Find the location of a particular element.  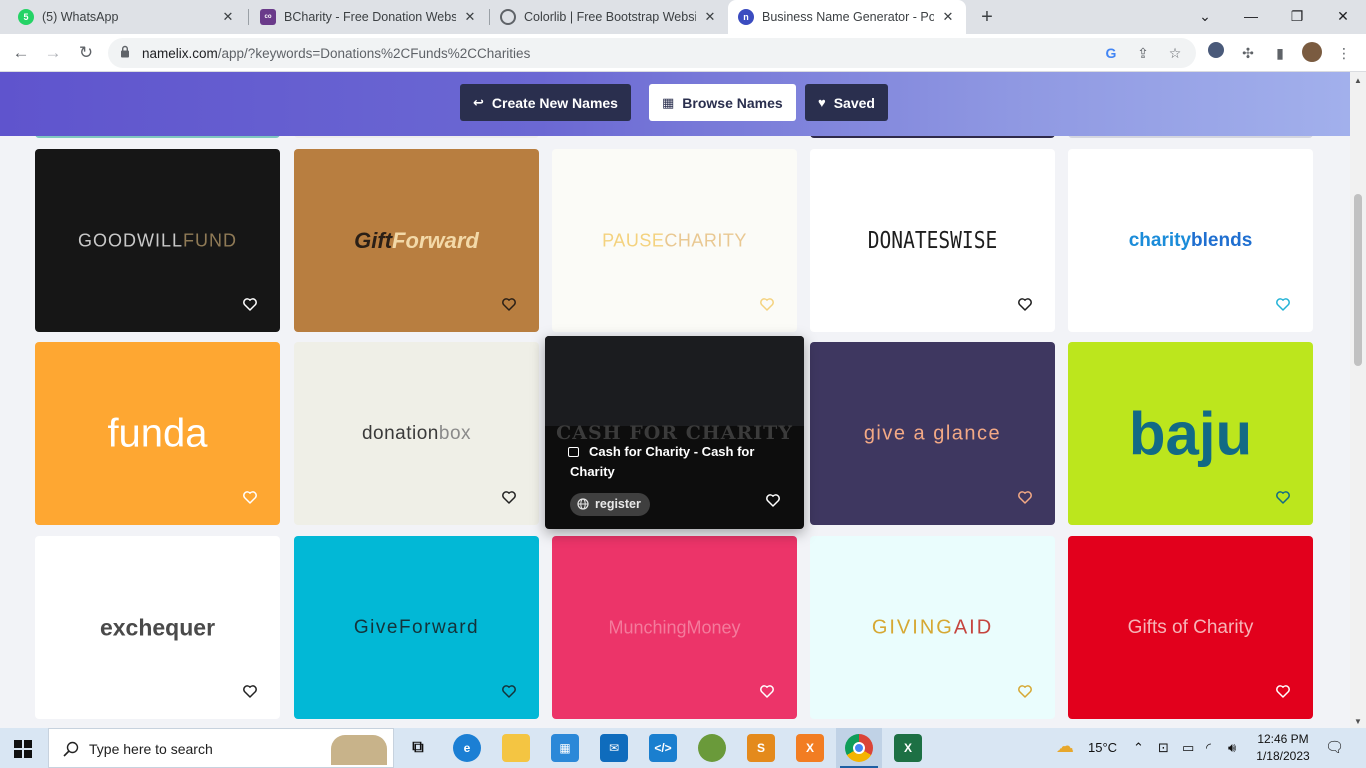

scroll-down-arrow-icon: ▼ is located at coordinates (1358, 721).